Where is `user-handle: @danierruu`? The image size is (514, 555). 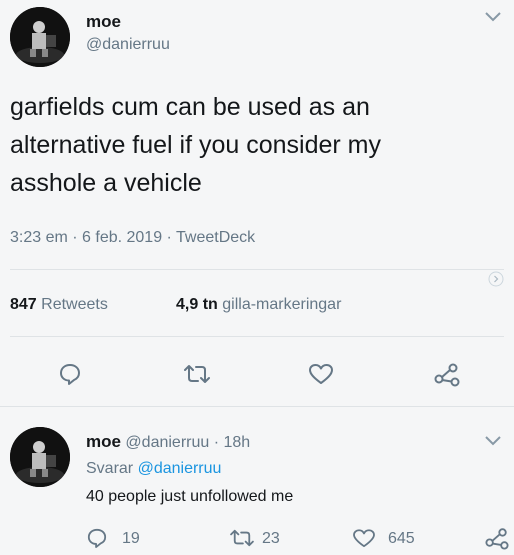
user-handle: @danierruu is located at coordinates (128, 45).